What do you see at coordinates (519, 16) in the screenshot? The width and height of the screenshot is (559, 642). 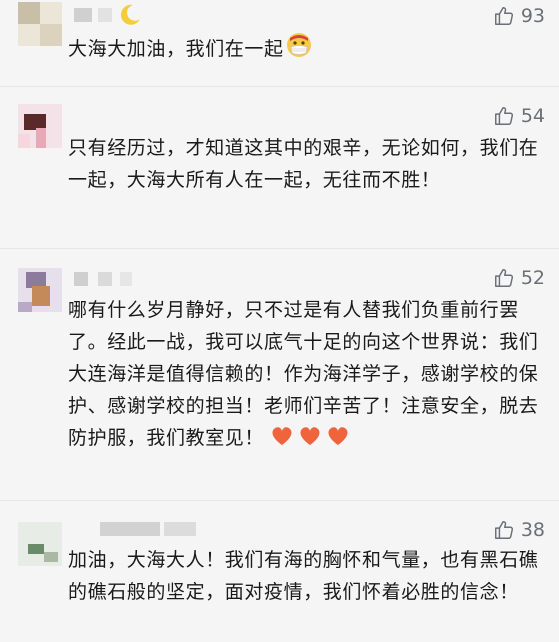 I see `like-button: 93` at bounding box center [519, 16].